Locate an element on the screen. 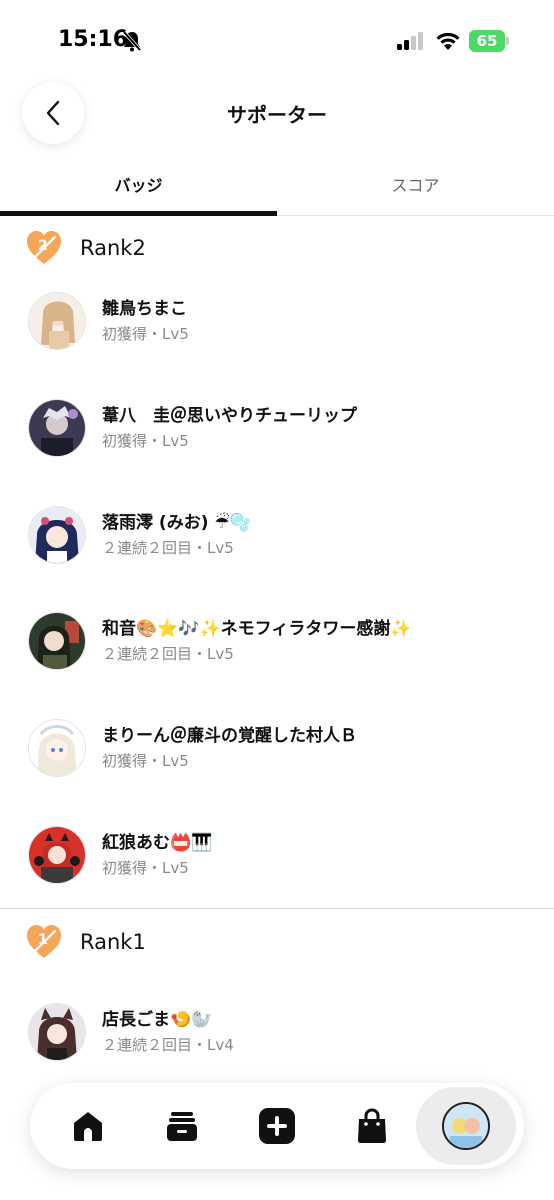  rank-number: 2 is located at coordinates (43, 246).